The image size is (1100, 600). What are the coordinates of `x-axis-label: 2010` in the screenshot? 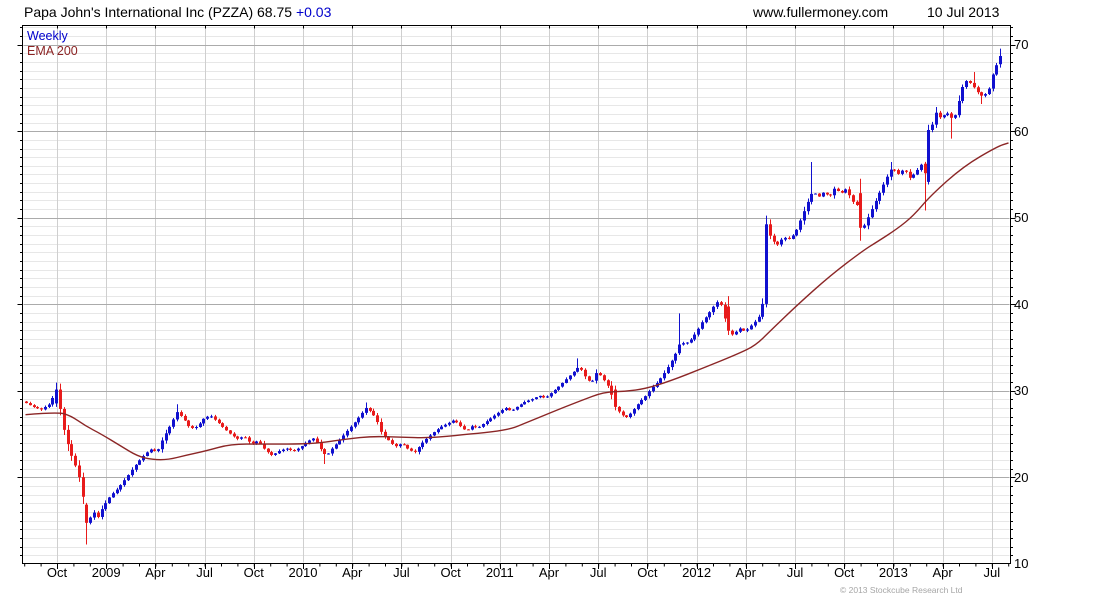 It's located at (303, 572).